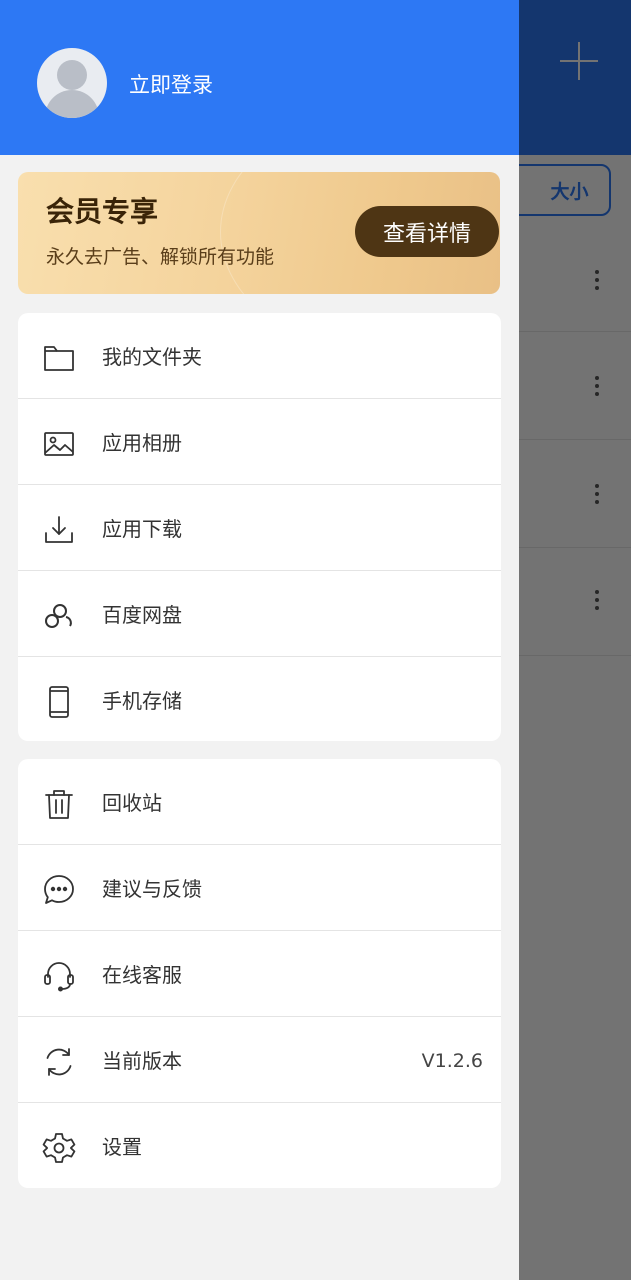 The height and width of the screenshot is (1280, 631). I want to click on version-value: V1.2.6, so click(452, 1061).